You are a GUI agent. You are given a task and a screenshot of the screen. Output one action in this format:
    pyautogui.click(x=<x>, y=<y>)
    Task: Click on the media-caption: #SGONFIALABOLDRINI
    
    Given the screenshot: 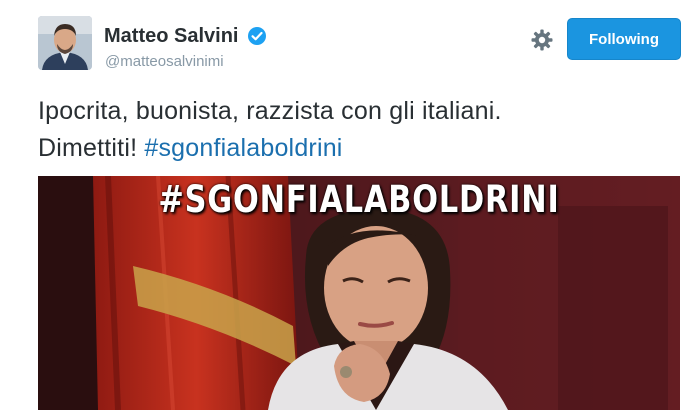 What is the action you would take?
    pyautogui.click(x=359, y=199)
    